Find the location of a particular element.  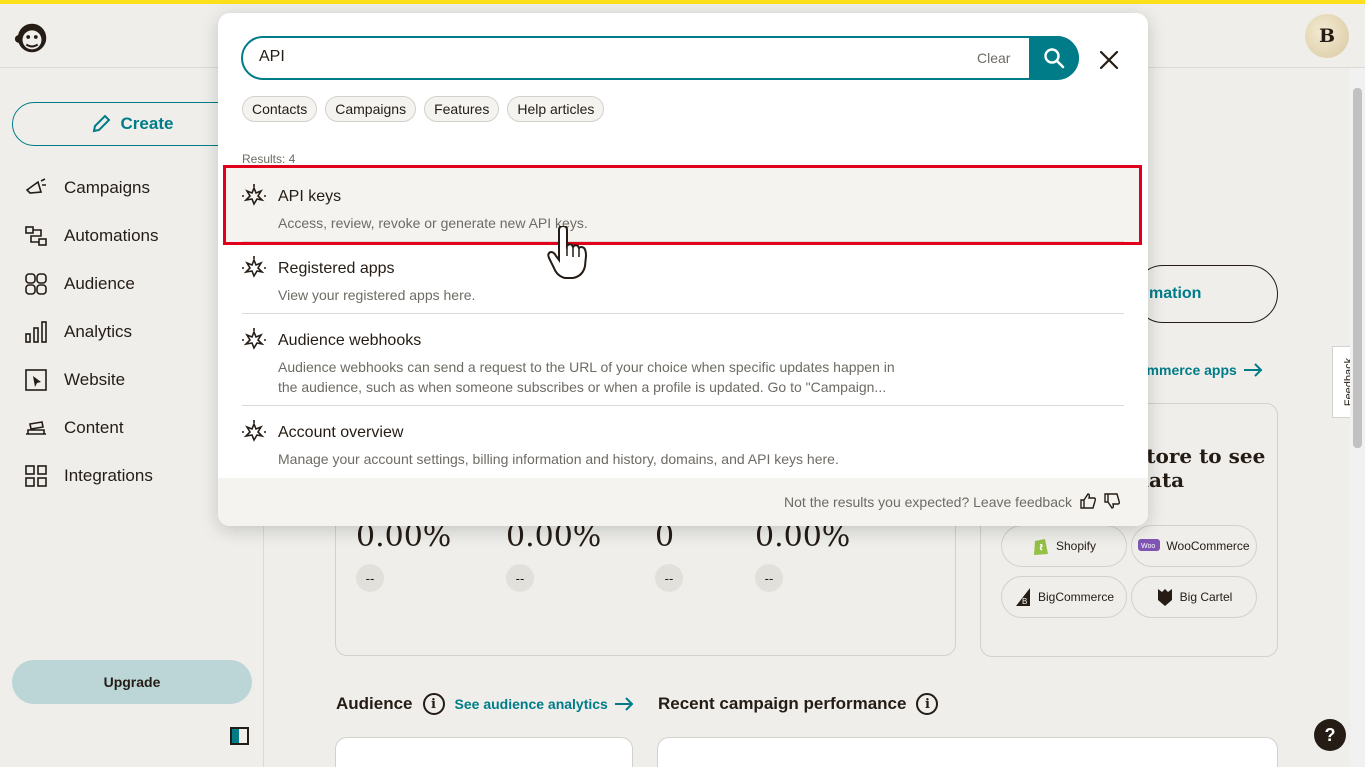

svg-text: Woo is located at coordinates (1148, 546).